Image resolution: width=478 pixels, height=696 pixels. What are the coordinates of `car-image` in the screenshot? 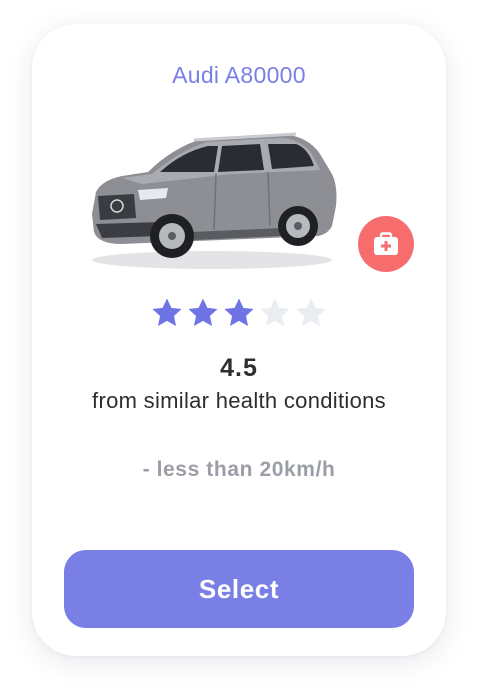 It's located at (214, 200).